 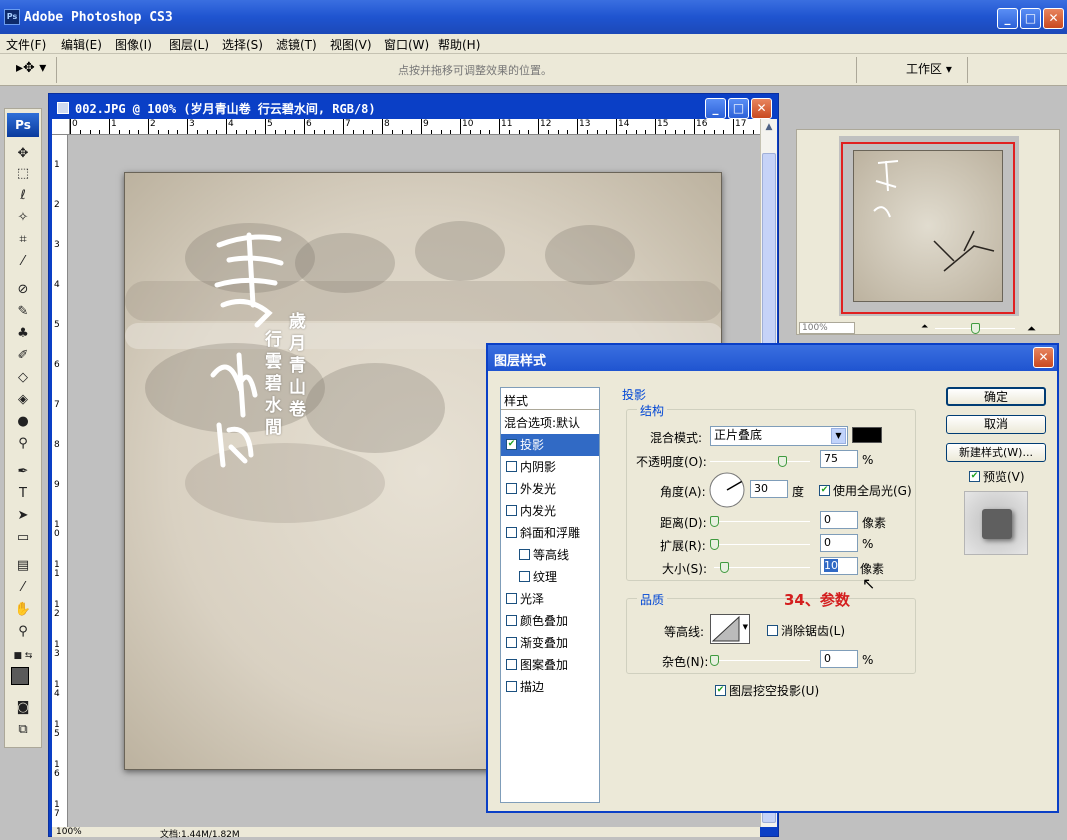 What do you see at coordinates (824, 490) in the screenshot?
I see `global-light-check: ✔` at bounding box center [824, 490].